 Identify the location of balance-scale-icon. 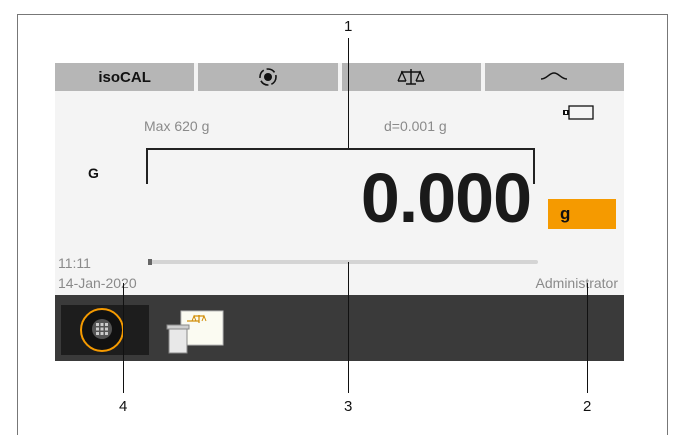
(411, 77).